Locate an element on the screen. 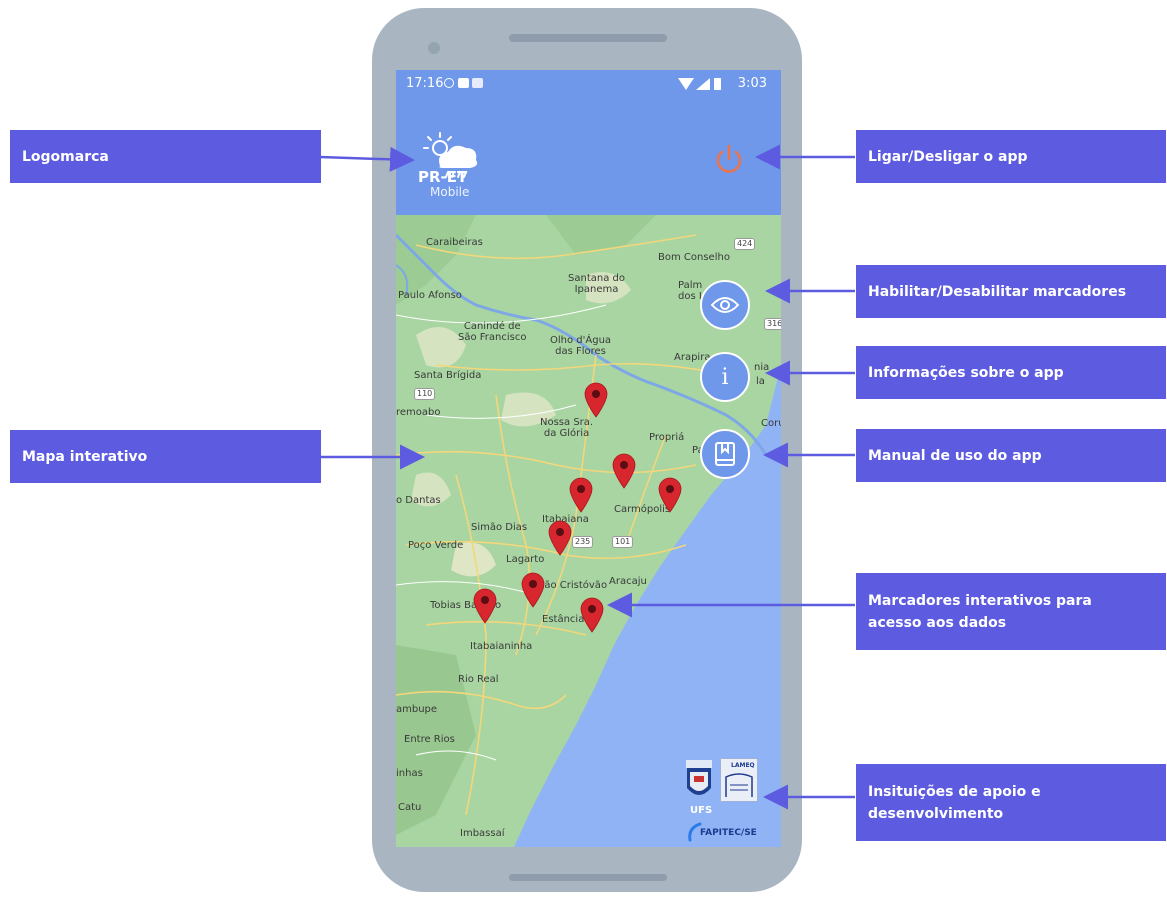  map-label: Imbassaí is located at coordinates (482, 833).